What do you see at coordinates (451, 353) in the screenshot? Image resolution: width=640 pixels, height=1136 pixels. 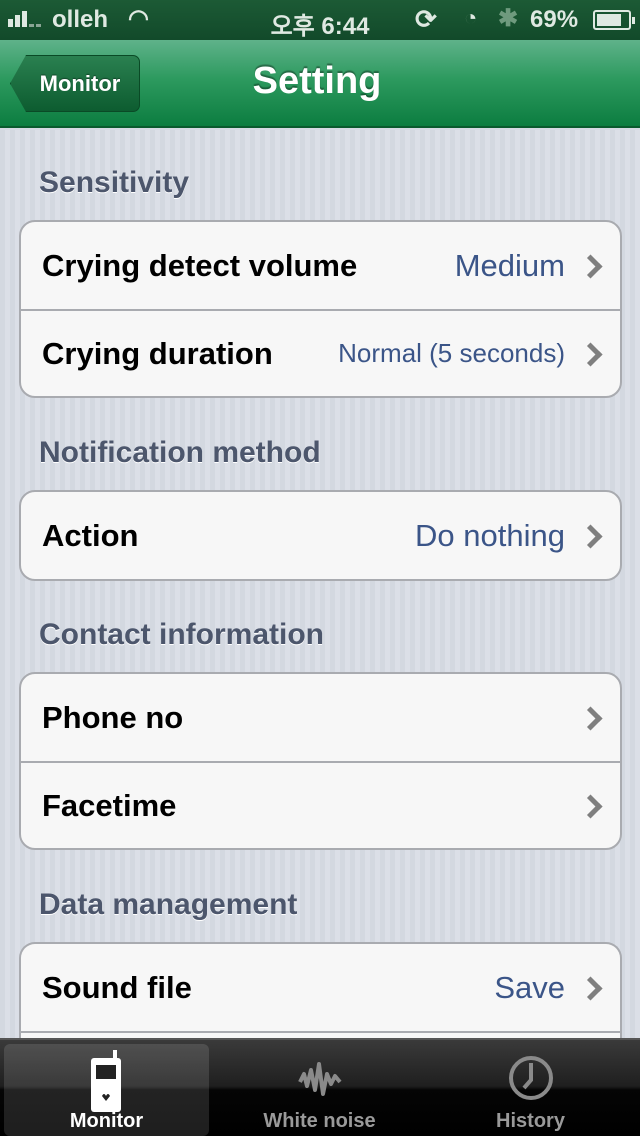 I see `row-value: Normal (5 seconds)` at bounding box center [451, 353].